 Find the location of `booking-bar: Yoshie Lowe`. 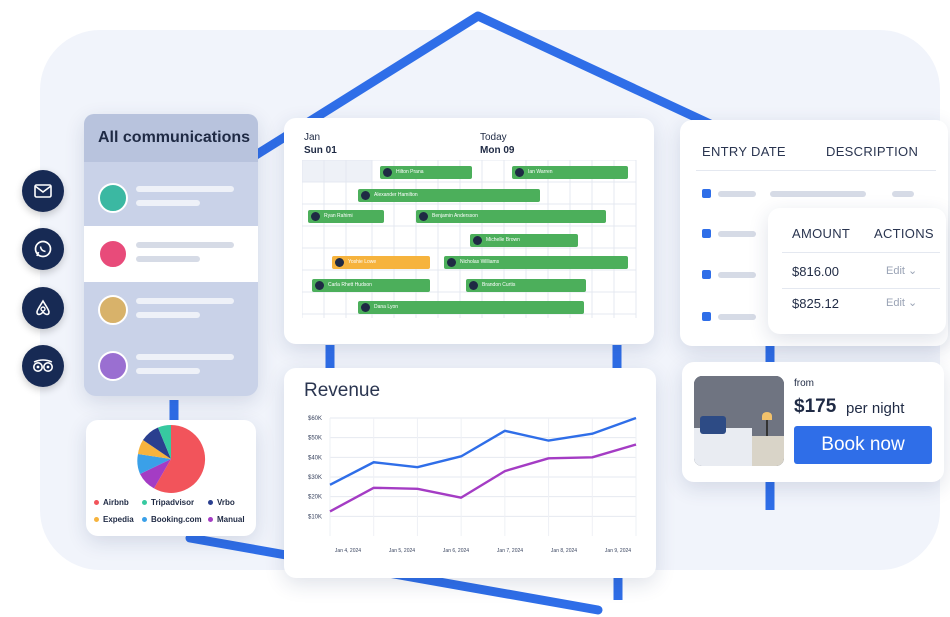

booking-bar: Yoshie Lowe is located at coordinates (381, 262).